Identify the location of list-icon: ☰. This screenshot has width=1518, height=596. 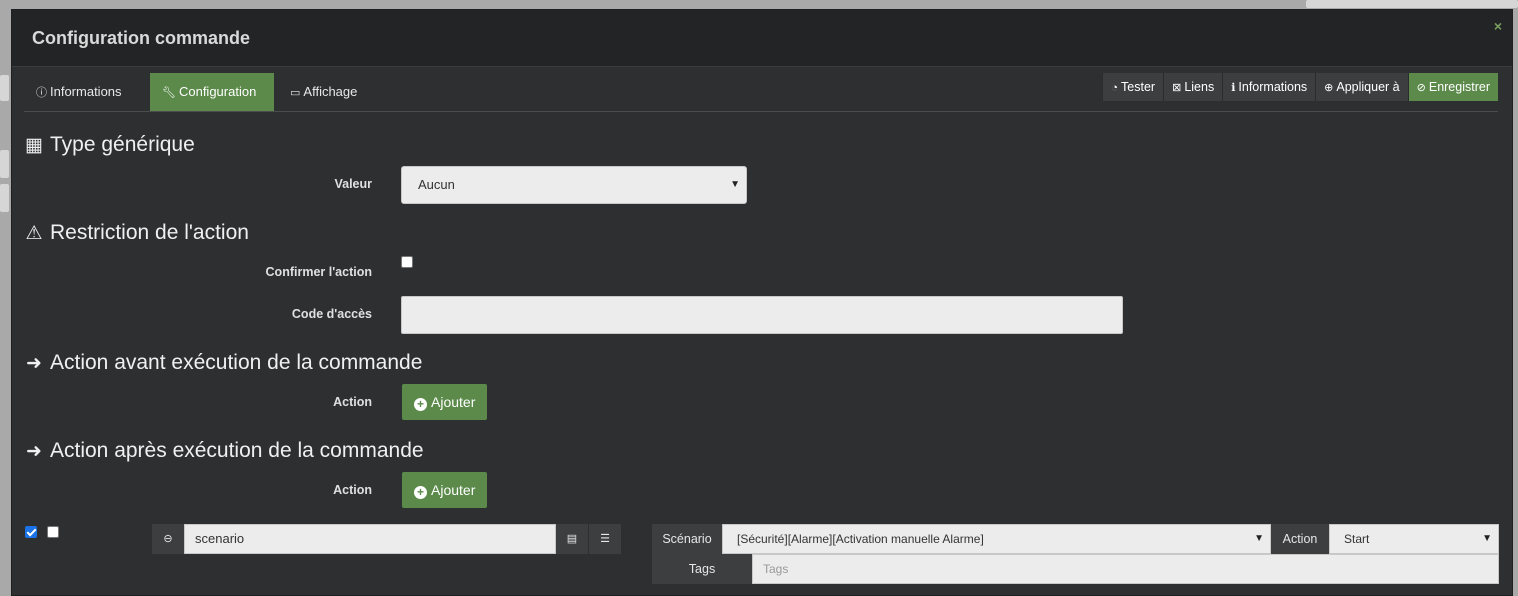
(605, 539).